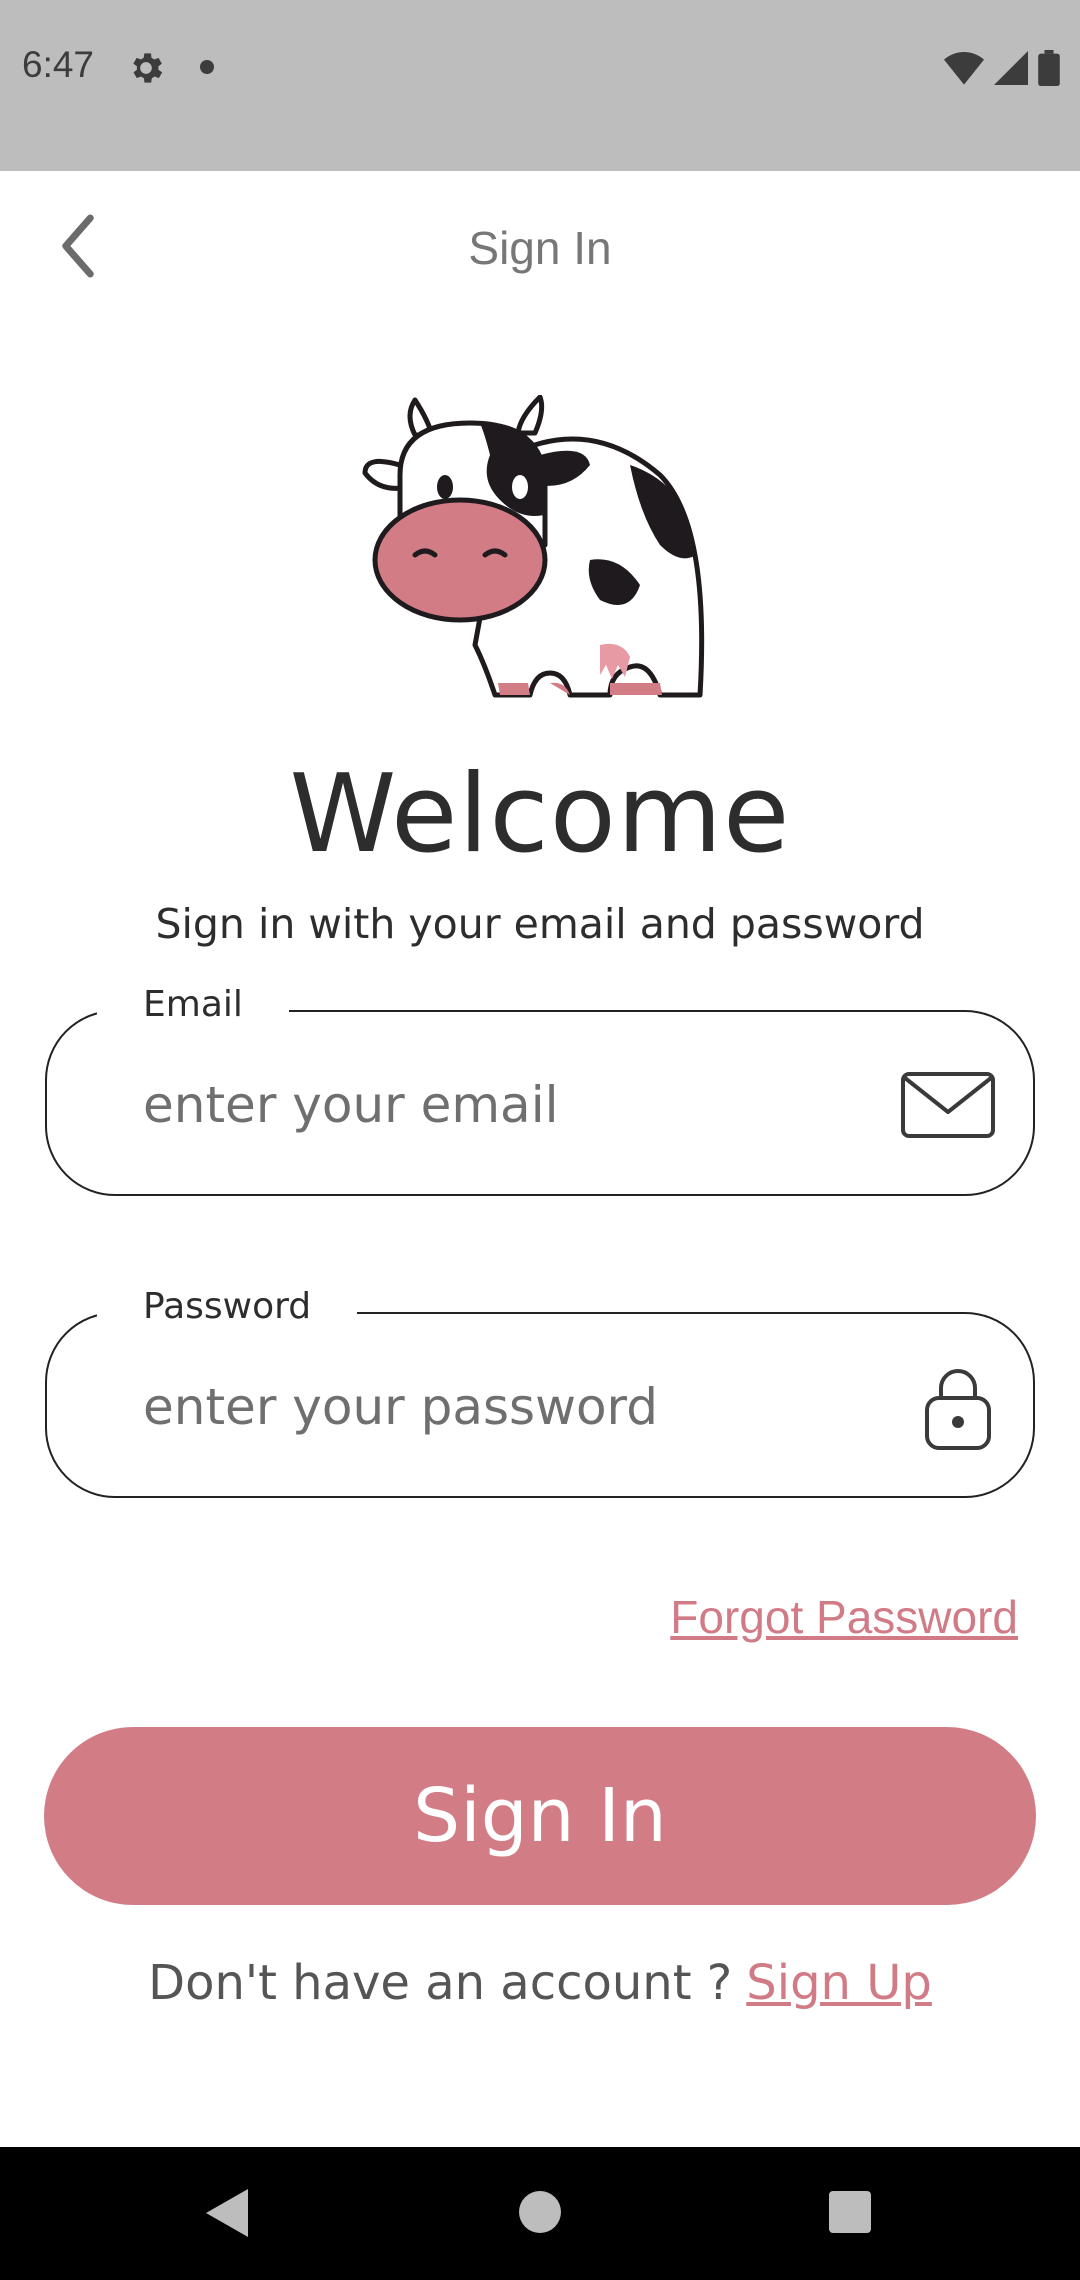  I want to click on system-nav-bar, so click(540, 2213).